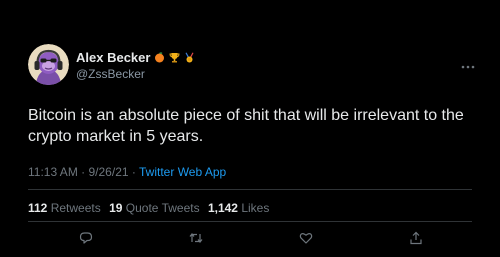 This screenshot has width=500, height=257. Describe the element at coordinates (468, 62) in the screenshot. I see `more-options-button` at that location.